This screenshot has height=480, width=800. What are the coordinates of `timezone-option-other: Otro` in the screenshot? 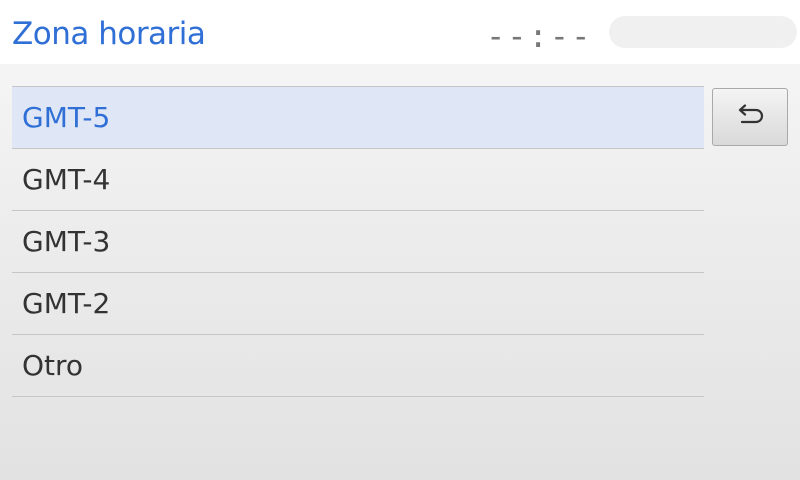 It's located at (358, 366).